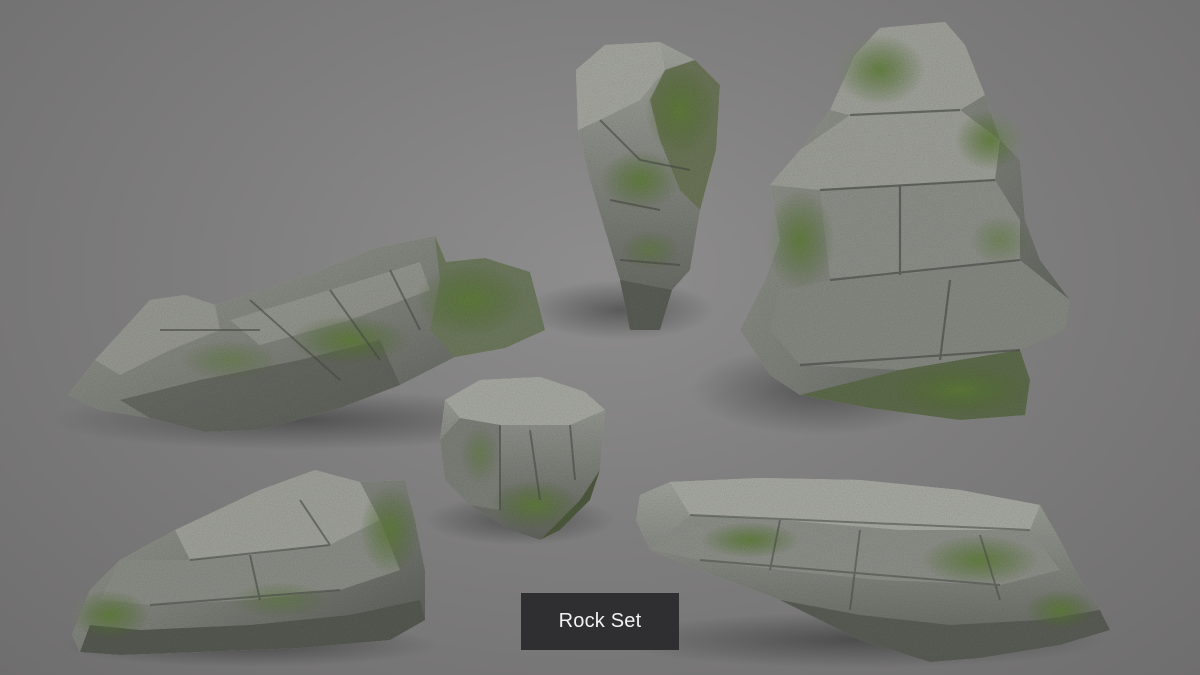 This screenshot has height=675, width=1200. Describe the element at coordinates (600, 621) in the screenshot. I see `rock-set-caption: Rock Set` at that location.